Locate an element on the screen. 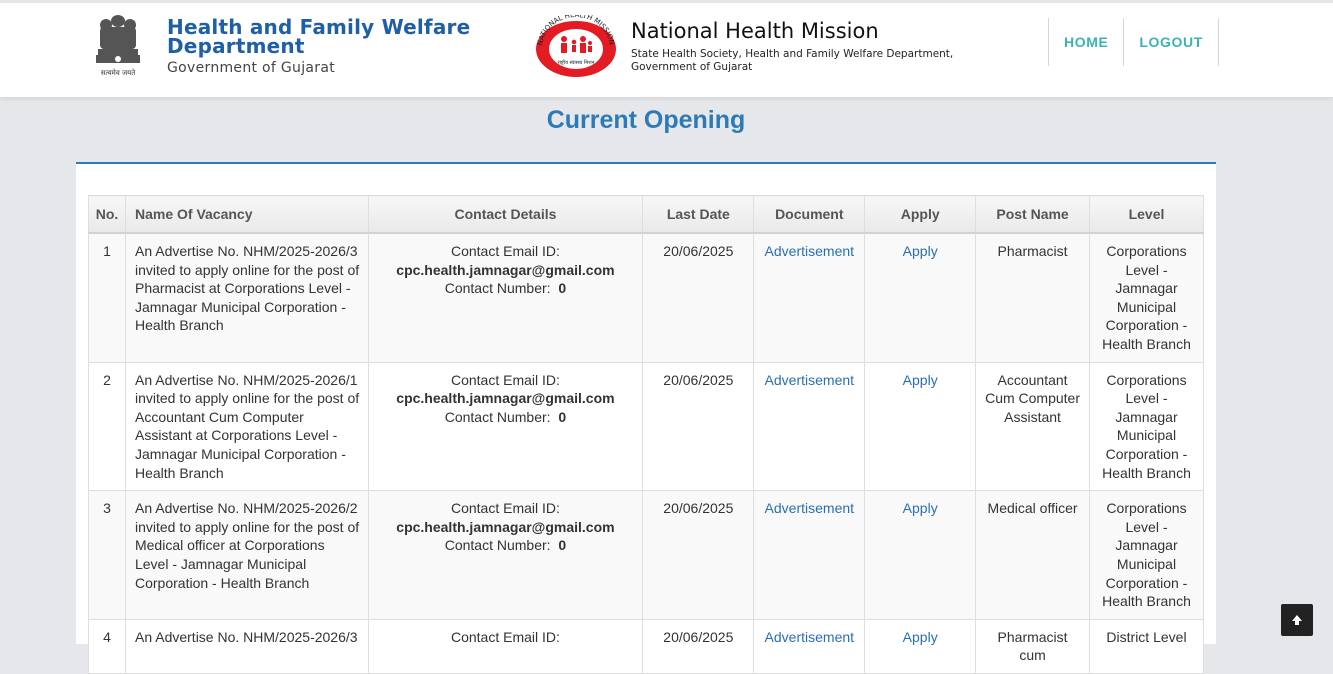  cell-post-name: Accountant Cum Computer Assistant is located at coordinates (1032, 426).